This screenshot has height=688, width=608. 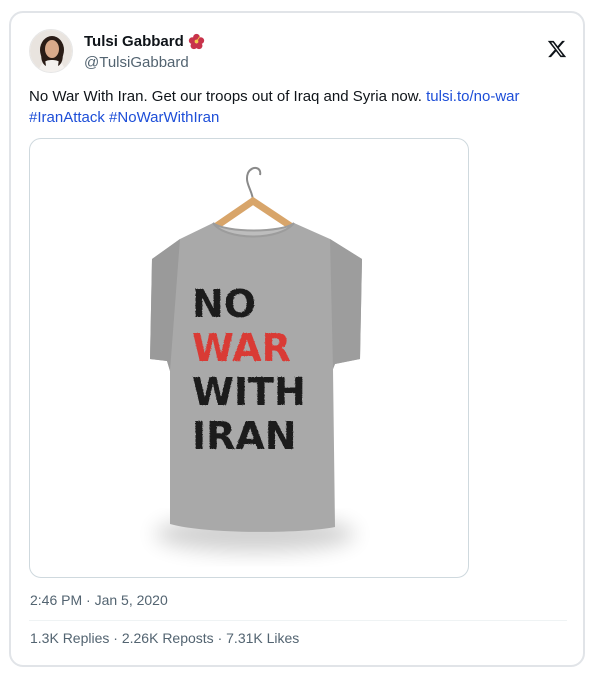 I want to click on reposts-count: 2.26K Reposts, so click(x=168, y=638).